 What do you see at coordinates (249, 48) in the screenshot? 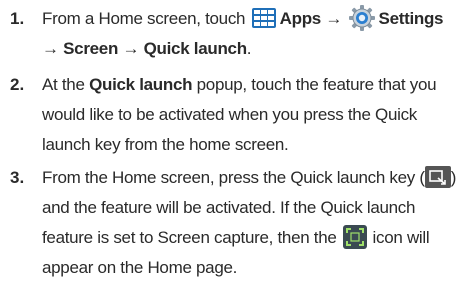
I see `period: .` at bounding box center [249, 48].